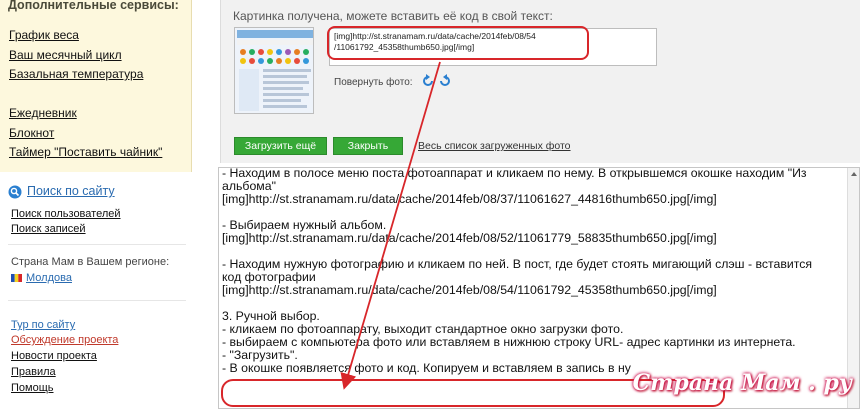 The width and height of the screenshot is (860, 409). I want to click on link-search-users: Поиск пользователей, so click(66, 214).